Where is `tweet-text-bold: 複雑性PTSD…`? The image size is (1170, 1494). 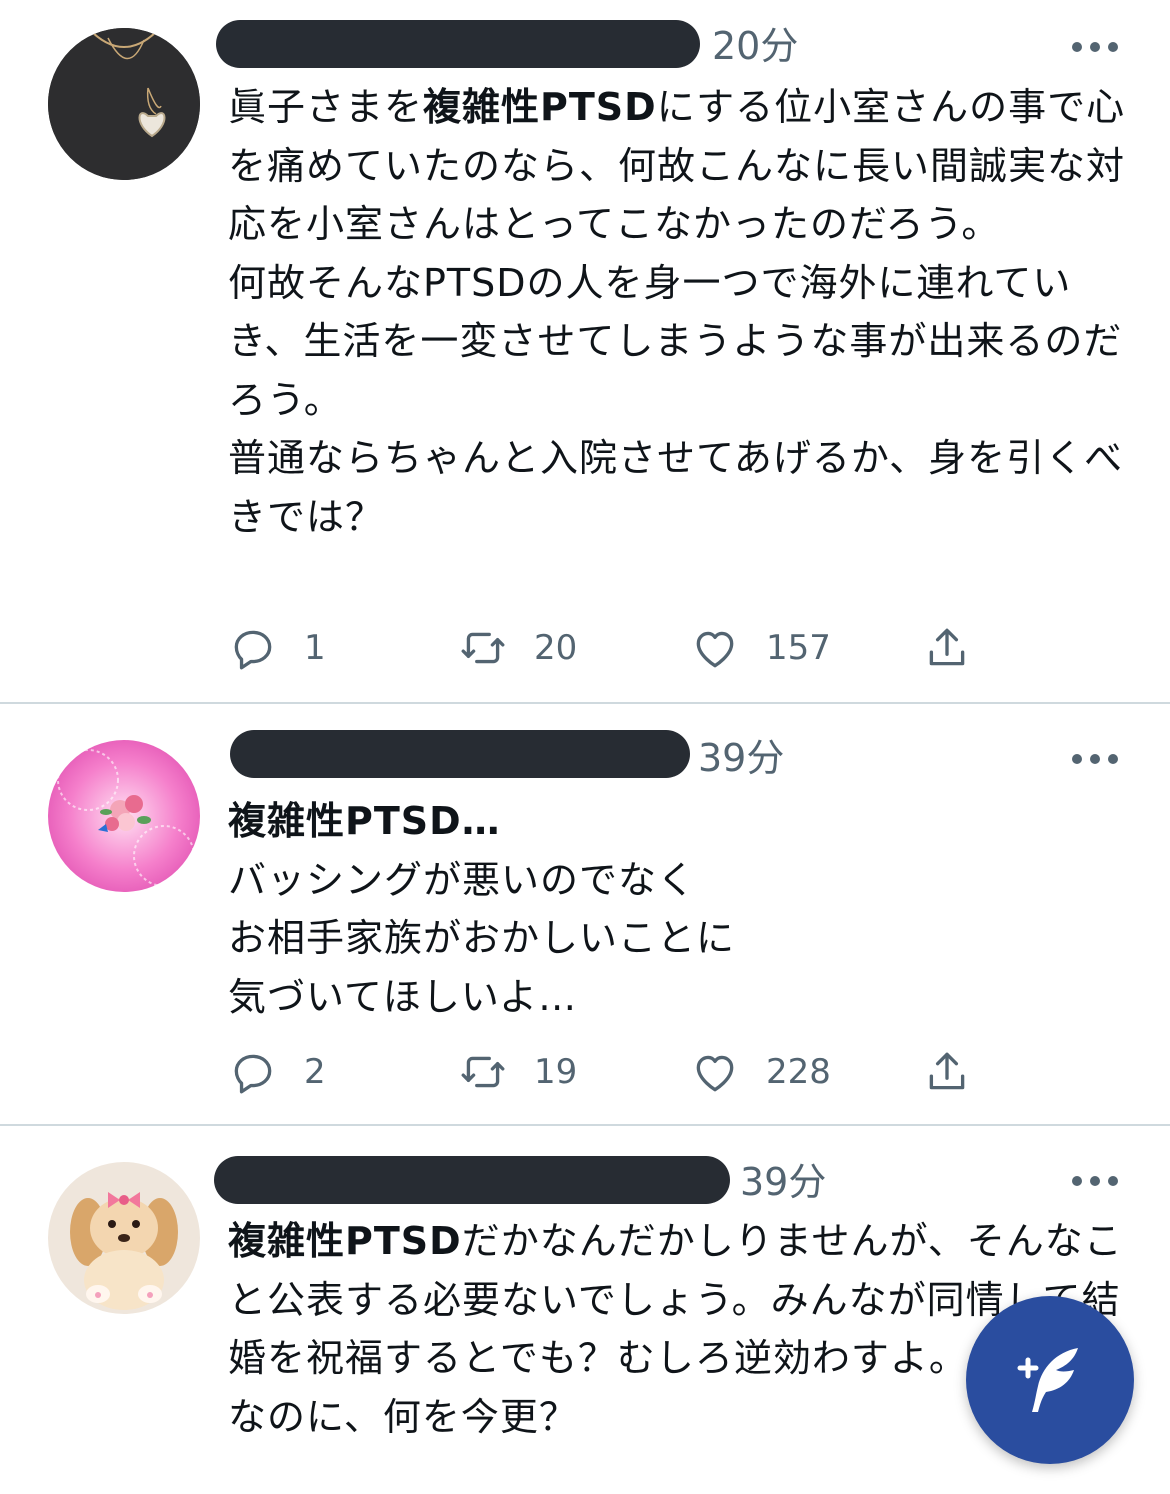 tweet-text-bold: 複雑性PTSD… is located at coordinates (364, 821).